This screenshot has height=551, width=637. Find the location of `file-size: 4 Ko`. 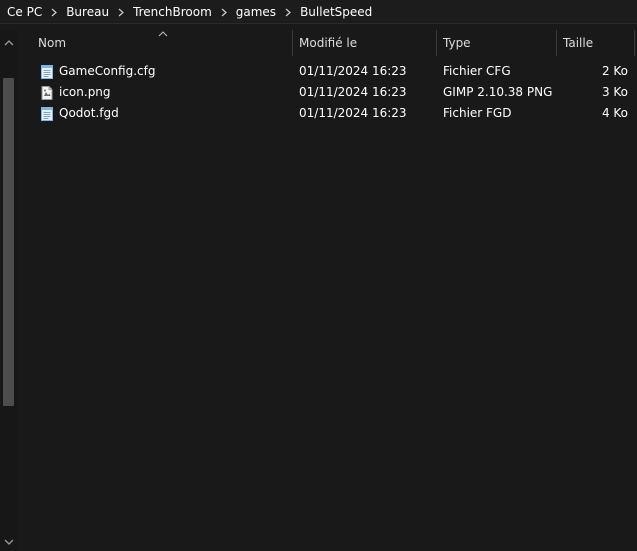

file-size: 4 Ko is located at coordinates (614, 113).